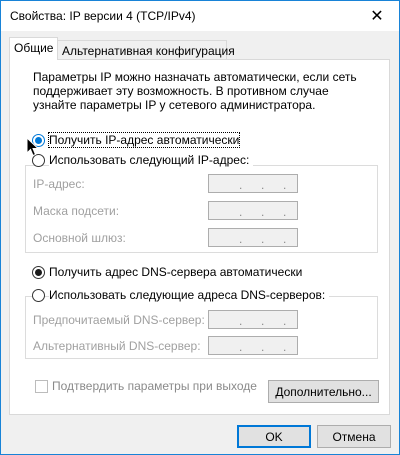 The image size is (400, 455). I want to click on close-button: ✕, so click(377, 16).